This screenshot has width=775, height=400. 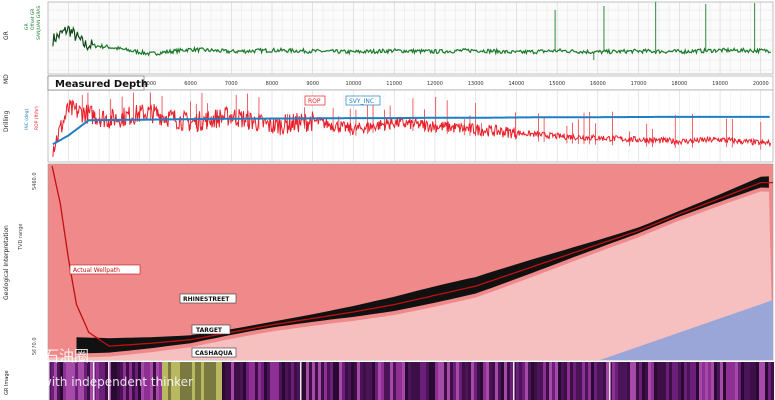 What do you see at coordinates (7, 382) in the screenshot?
I see `bottom-track-label: GR Image` at bounding box center [7, 382].